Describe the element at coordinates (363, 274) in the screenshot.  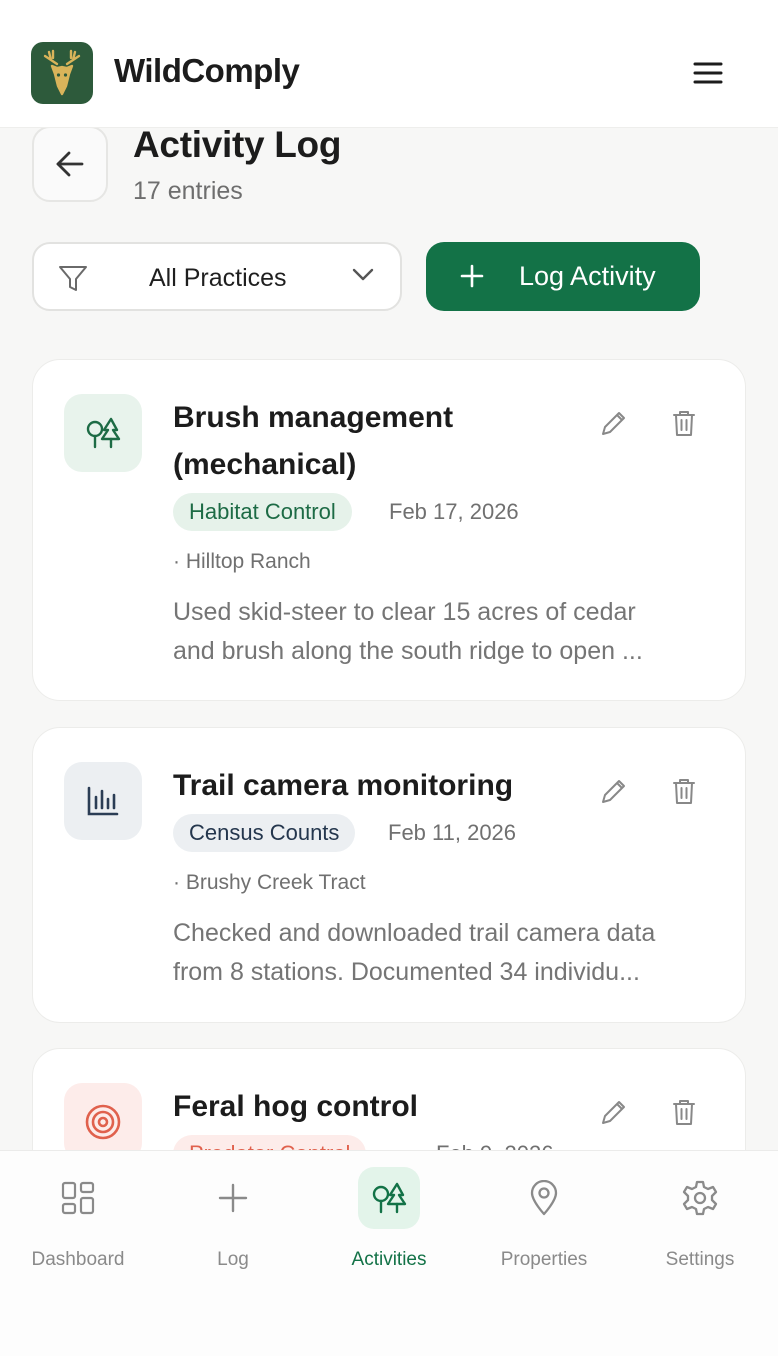
I see `chevron-down-icon` at that location.